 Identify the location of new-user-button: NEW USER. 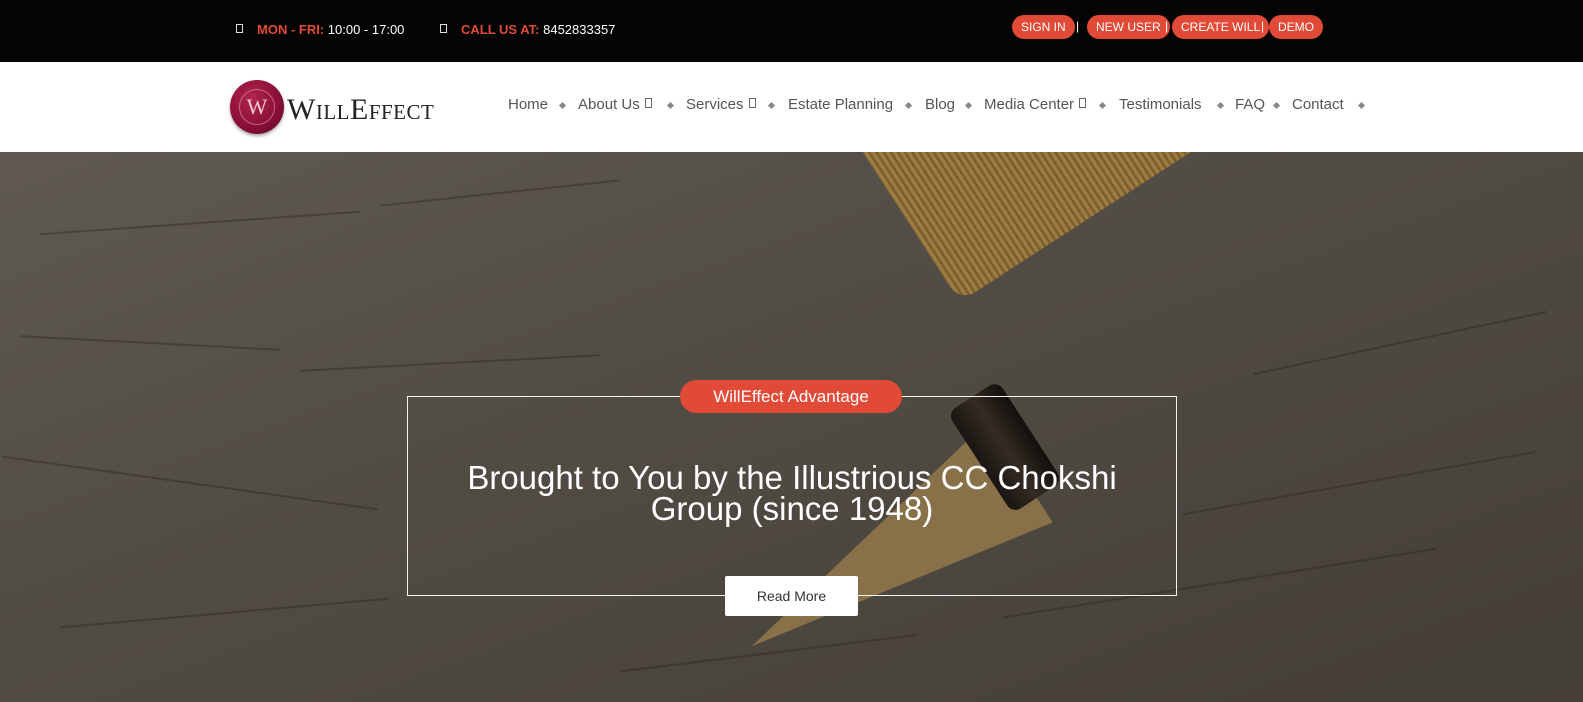
(1128, 27).